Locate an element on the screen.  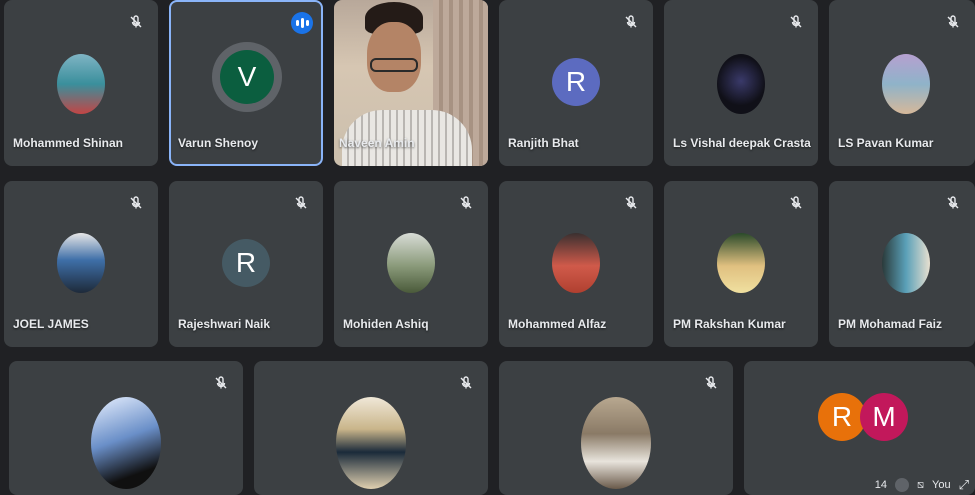
participant-tile: Mohammed Shinan is located at coordinates (81, 83).